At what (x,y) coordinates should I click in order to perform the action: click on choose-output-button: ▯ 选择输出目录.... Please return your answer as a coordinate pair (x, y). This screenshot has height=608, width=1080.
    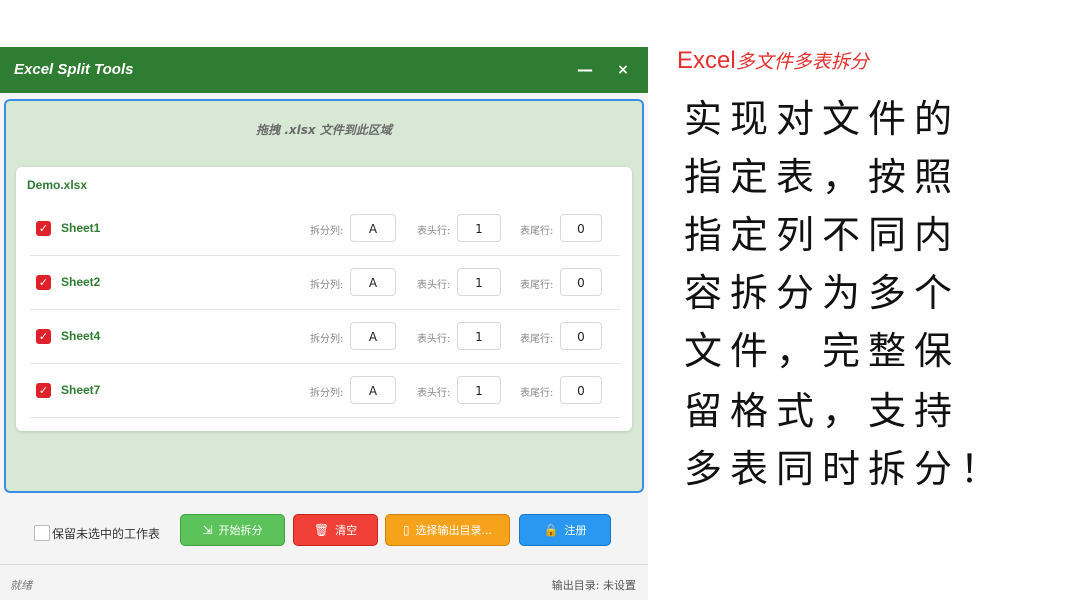
    Looking at the image, I should click on (447, 530).